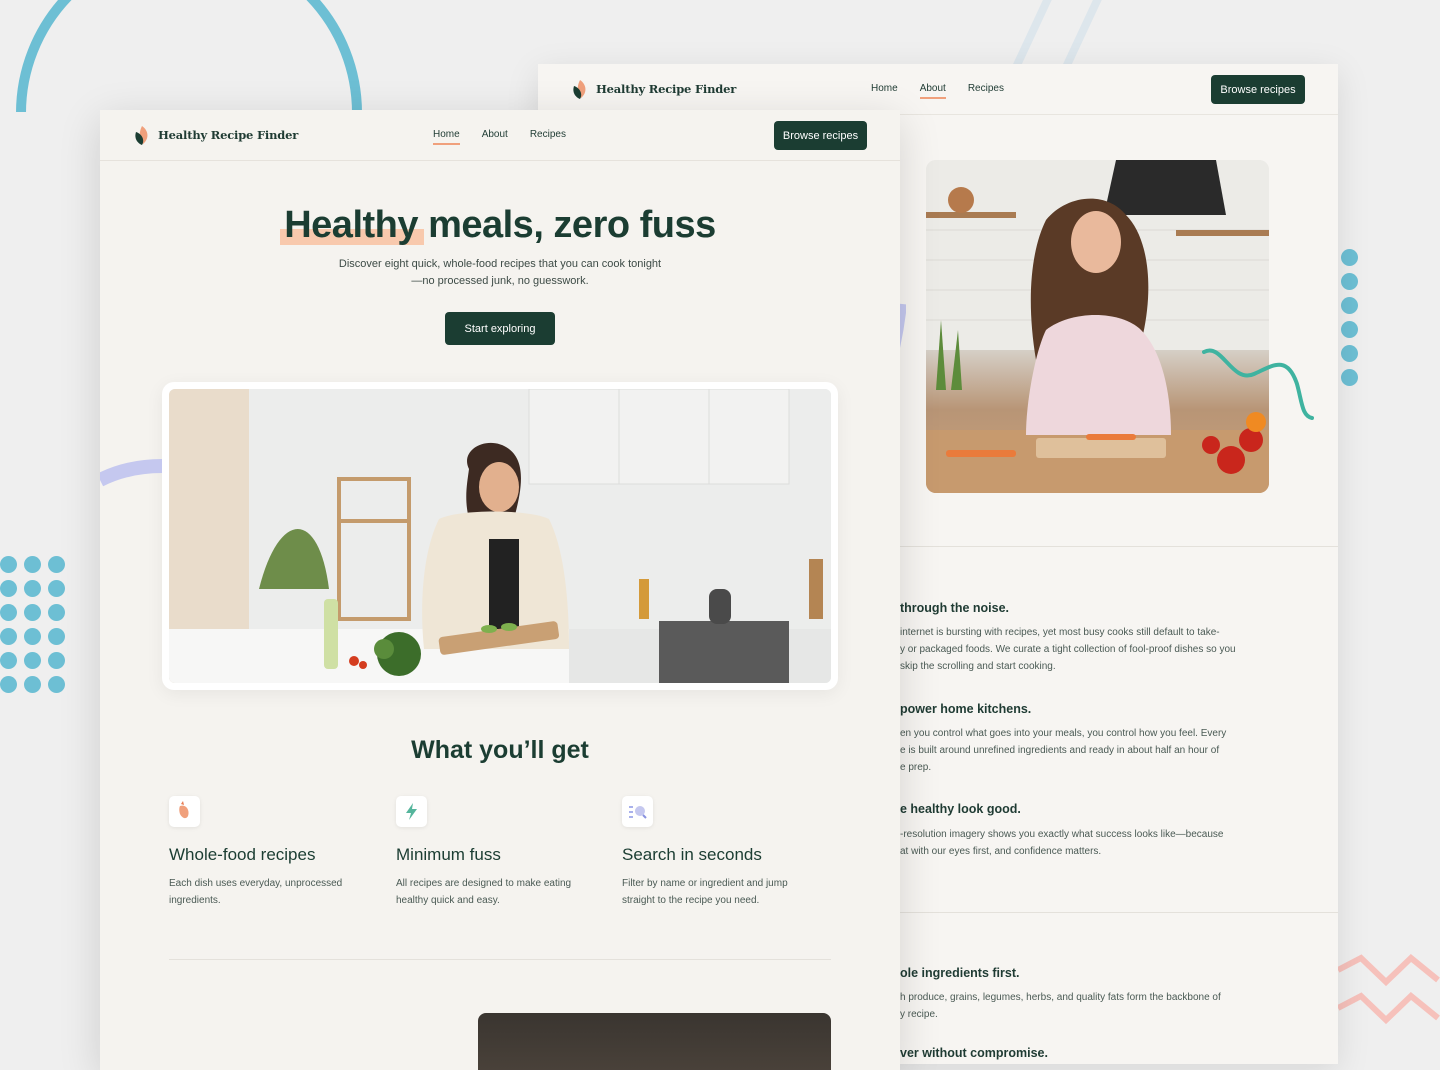 This screenshot has height=1070, width=1440. What do you see at coordinates (960, 809) in the screenshot?
I see `section-heading: e healthy look good.` at bounding box center [960, 809].